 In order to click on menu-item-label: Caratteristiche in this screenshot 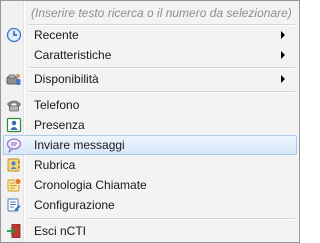, I will do `click(73, 55)`.